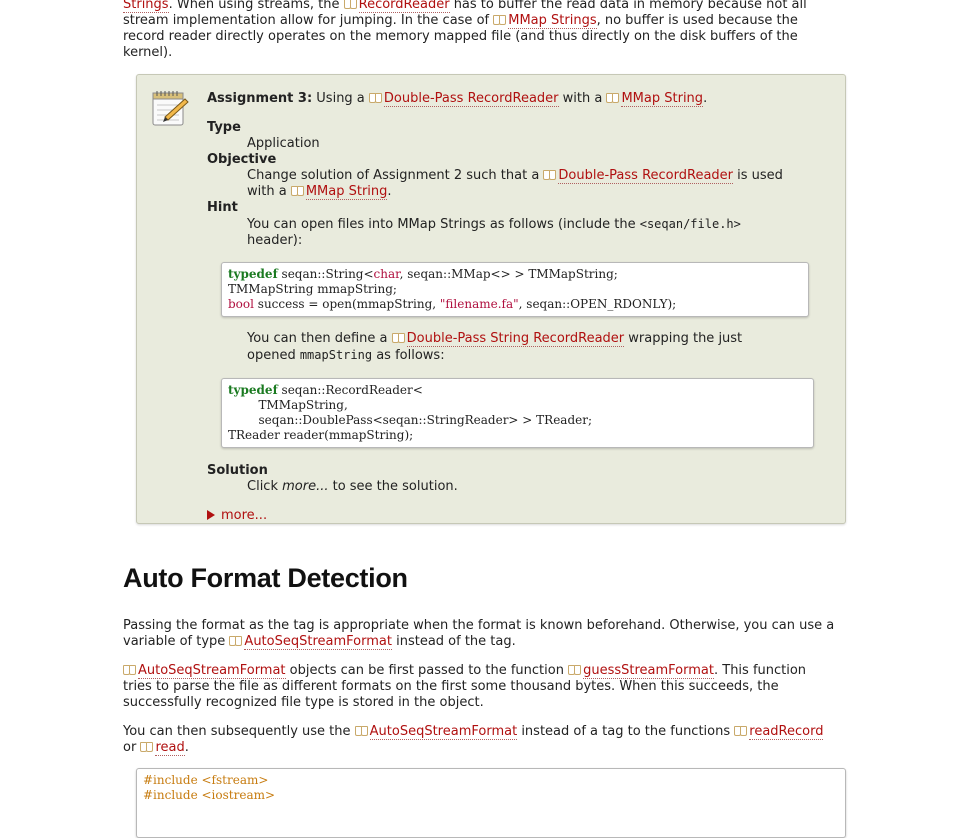 The image size is (964, 838). Describe the element at coordinates (471, 99) in the screenshot. I see `link-double-pass-recordreader: Double-Pass RecordReader` at that location.